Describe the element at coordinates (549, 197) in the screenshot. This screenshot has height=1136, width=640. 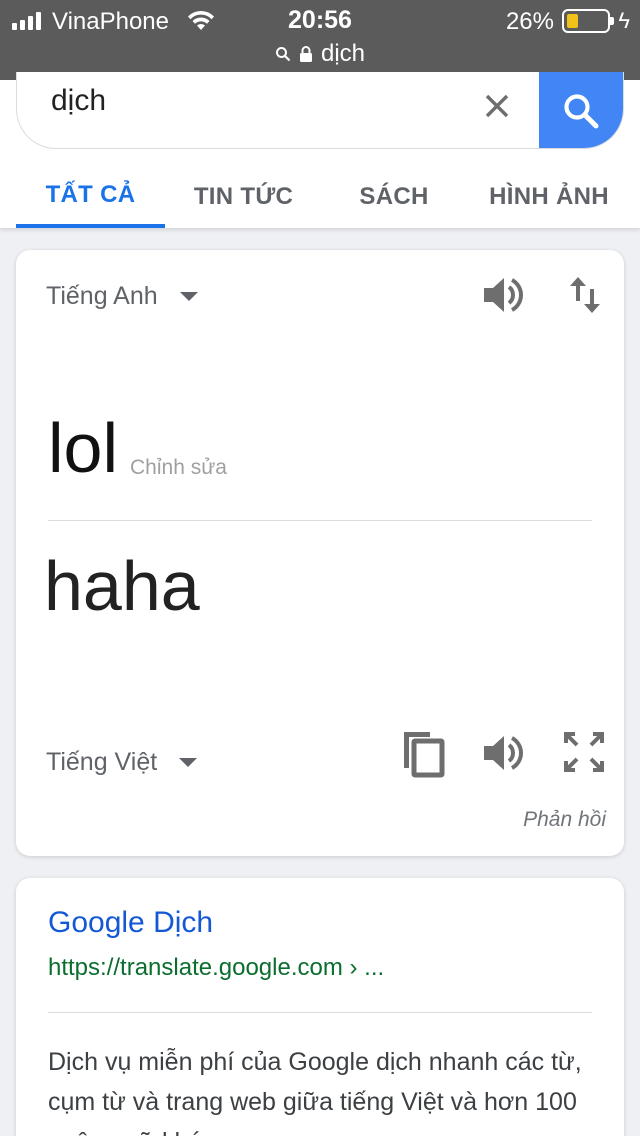
I see `tab-images: HÌNH ẢNH` at that location.